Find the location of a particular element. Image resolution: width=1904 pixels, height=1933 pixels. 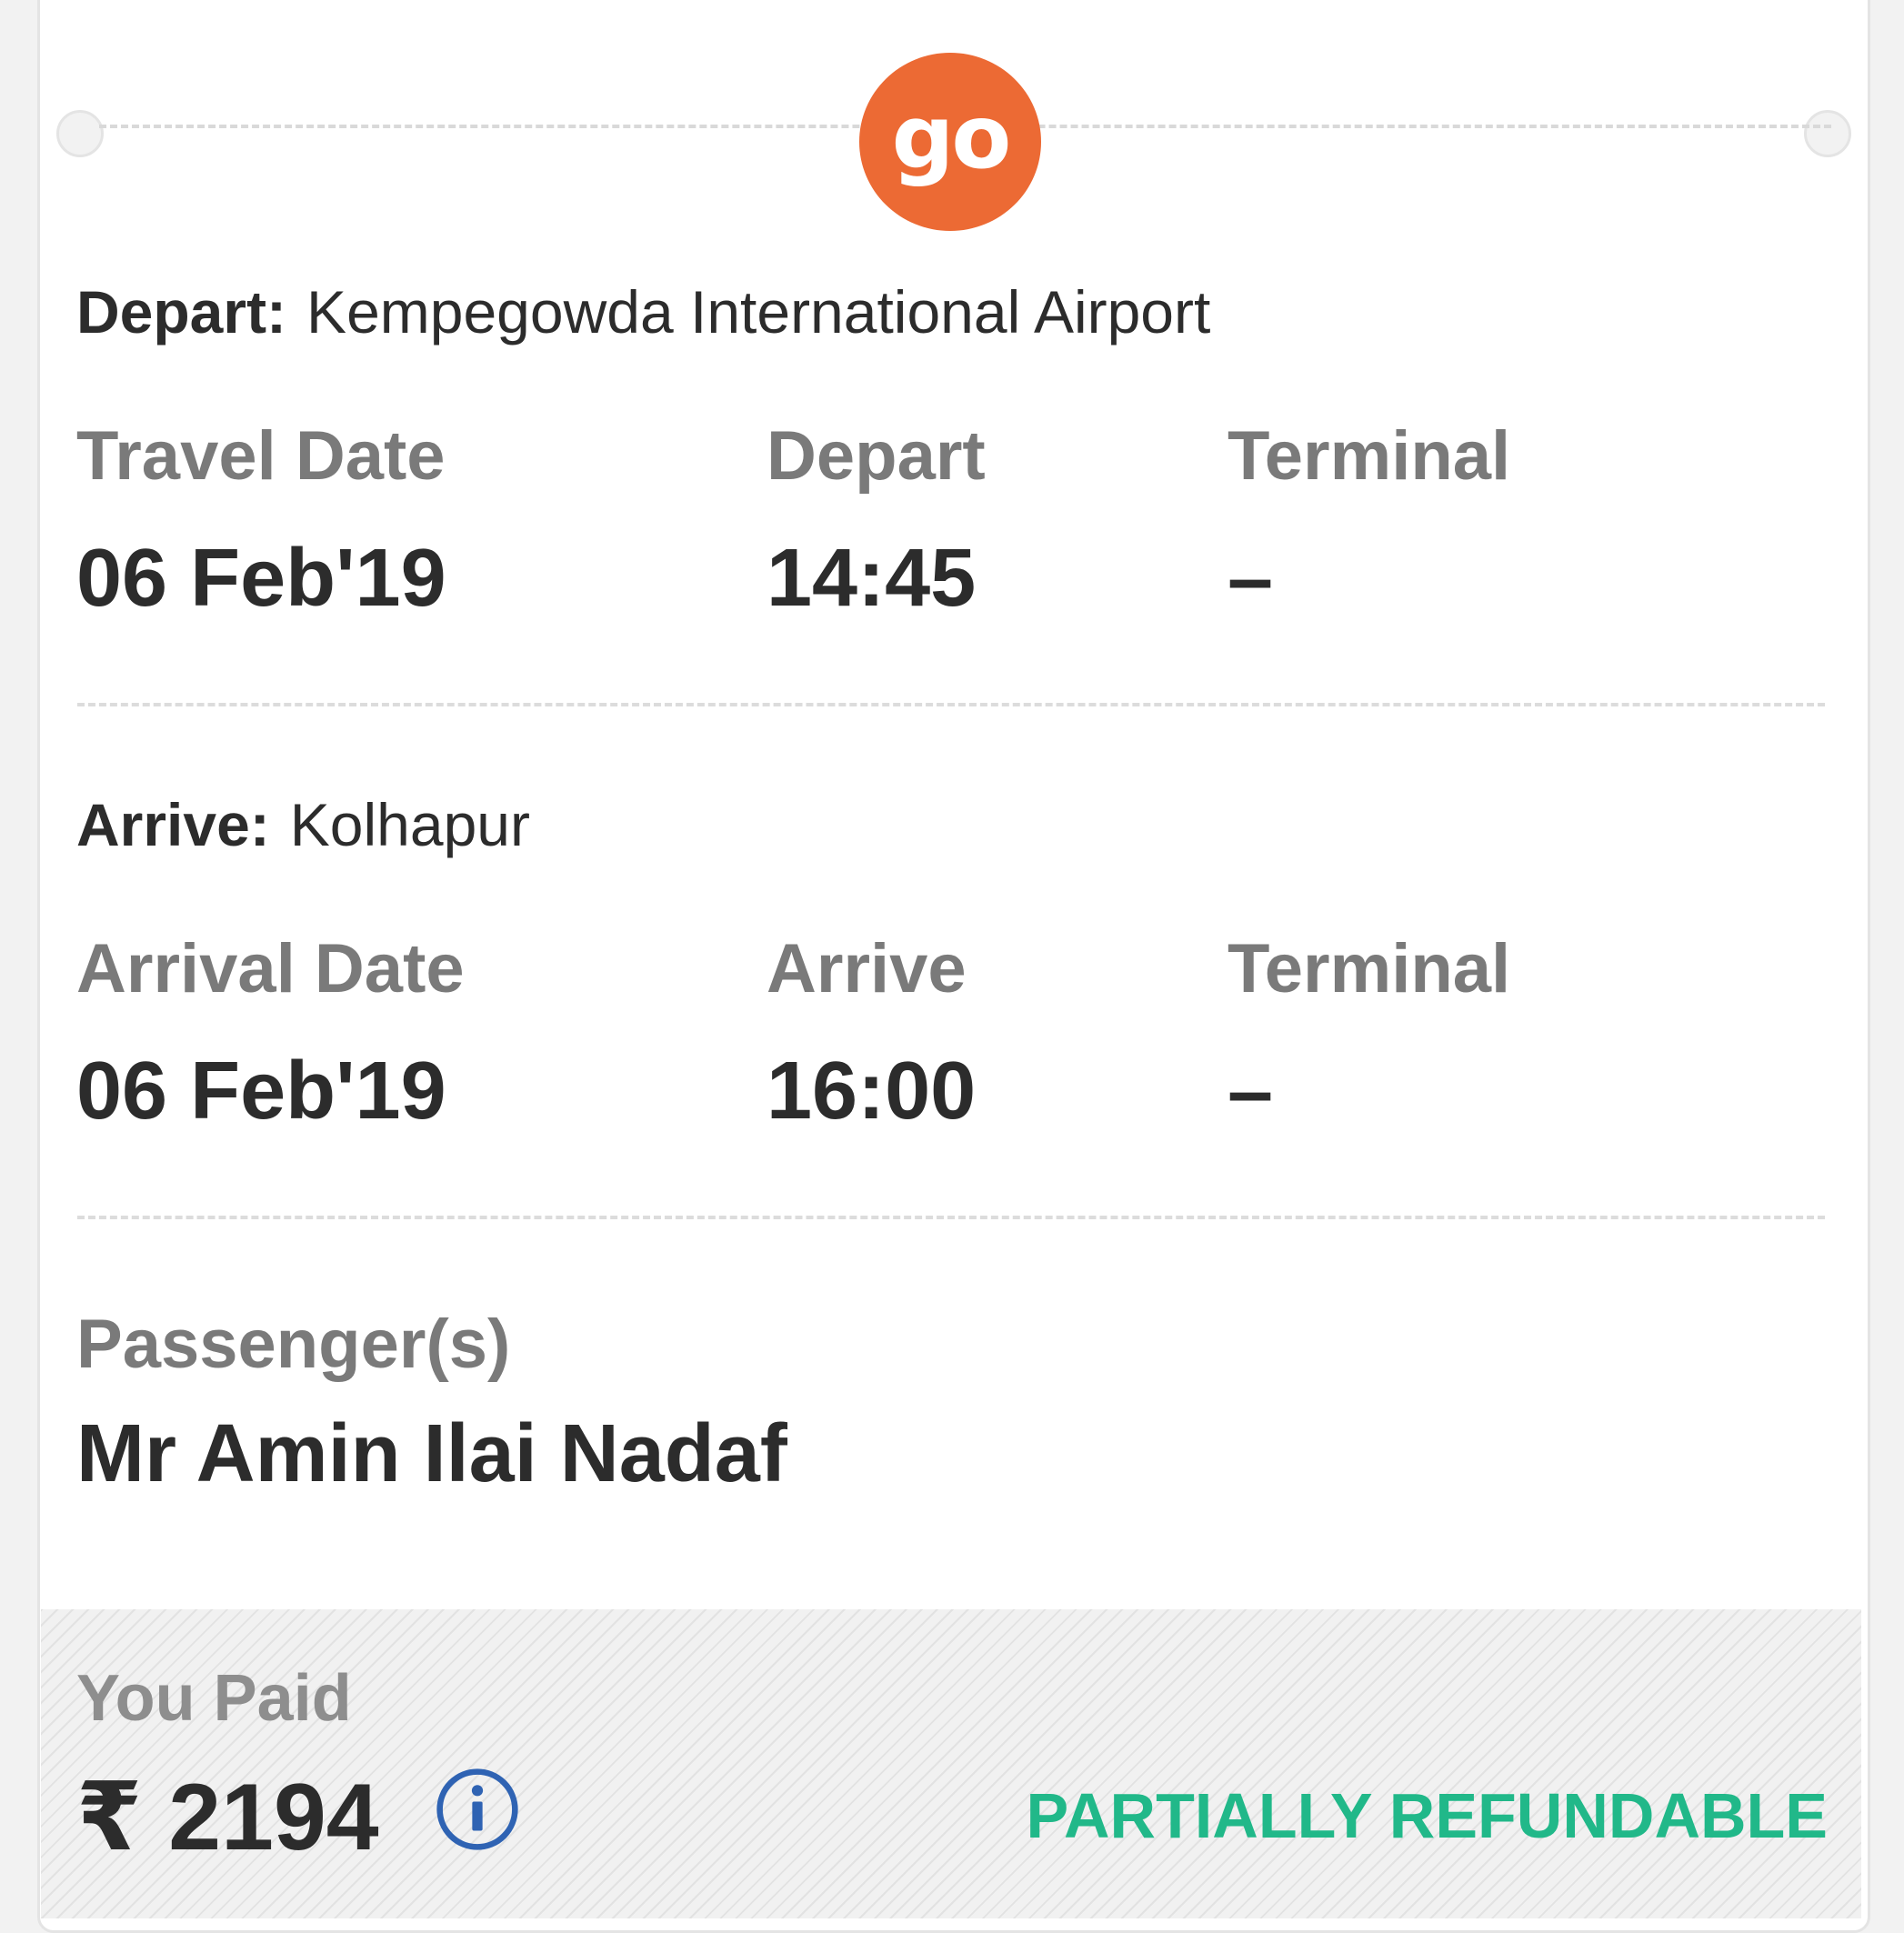

arrival-date-label: Arrival Date is located at coordinates (270, 968).